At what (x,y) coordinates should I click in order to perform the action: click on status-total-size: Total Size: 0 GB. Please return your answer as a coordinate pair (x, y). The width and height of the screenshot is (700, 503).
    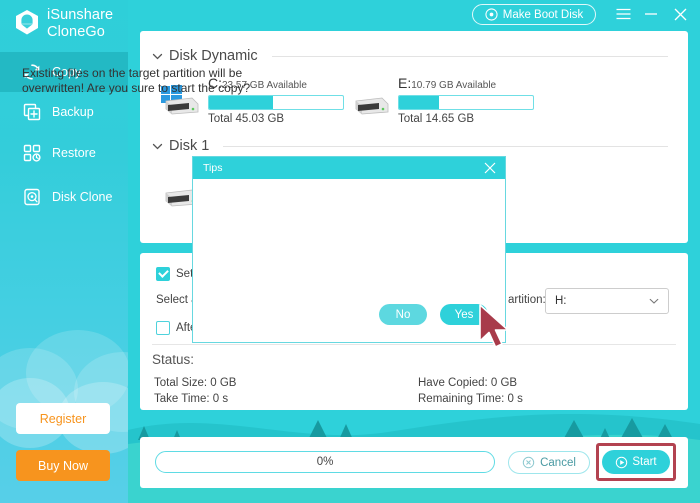
    Looking at the image, I should click on (195, 383).